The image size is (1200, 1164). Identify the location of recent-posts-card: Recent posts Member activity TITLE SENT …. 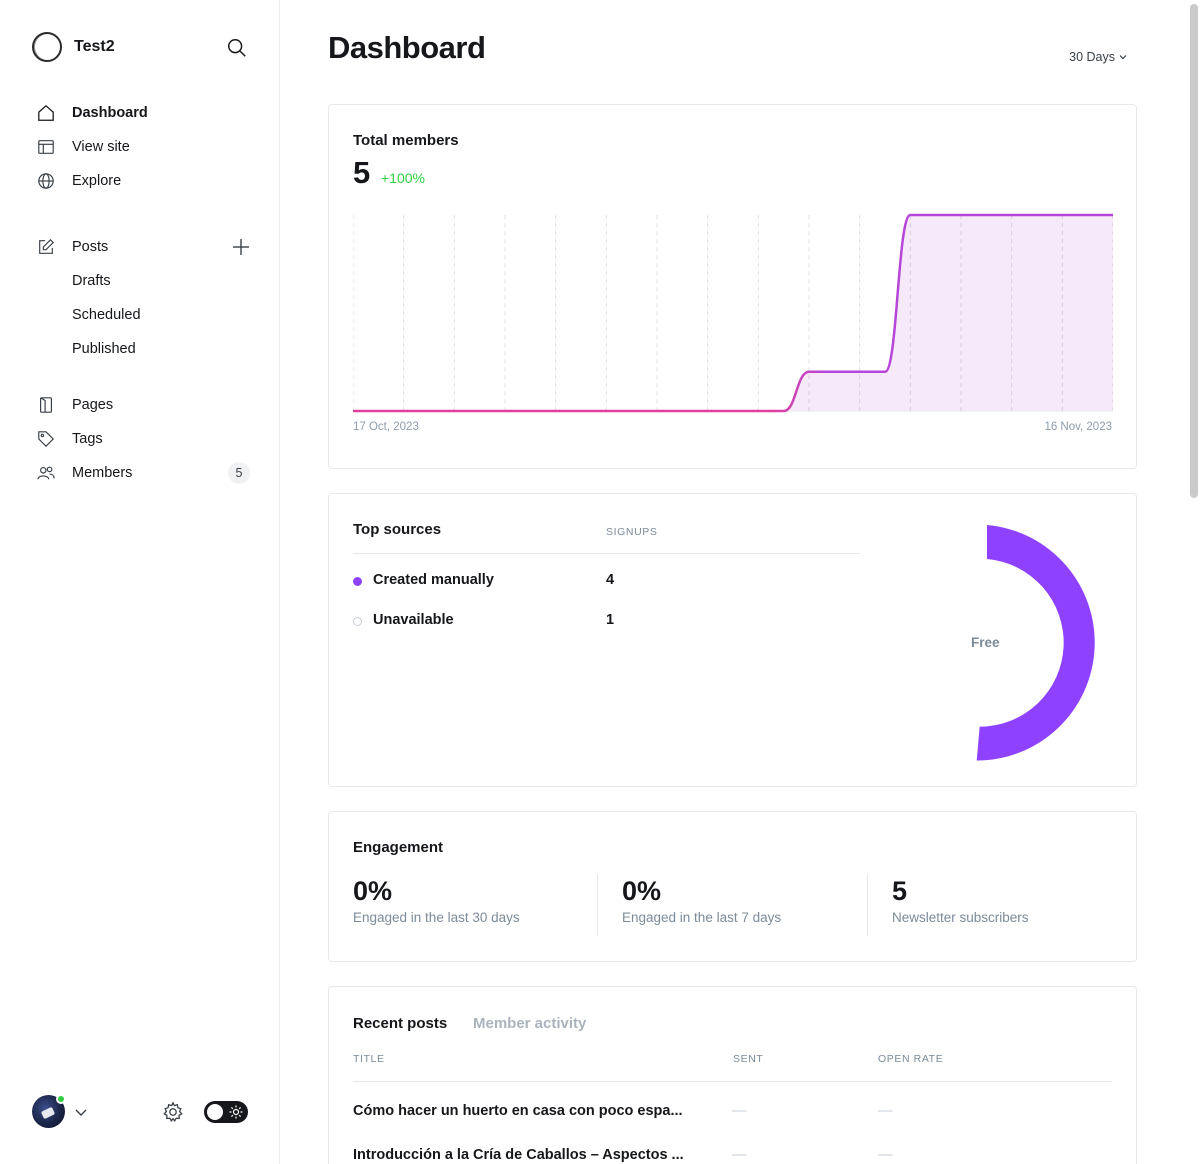
(732, 1075).